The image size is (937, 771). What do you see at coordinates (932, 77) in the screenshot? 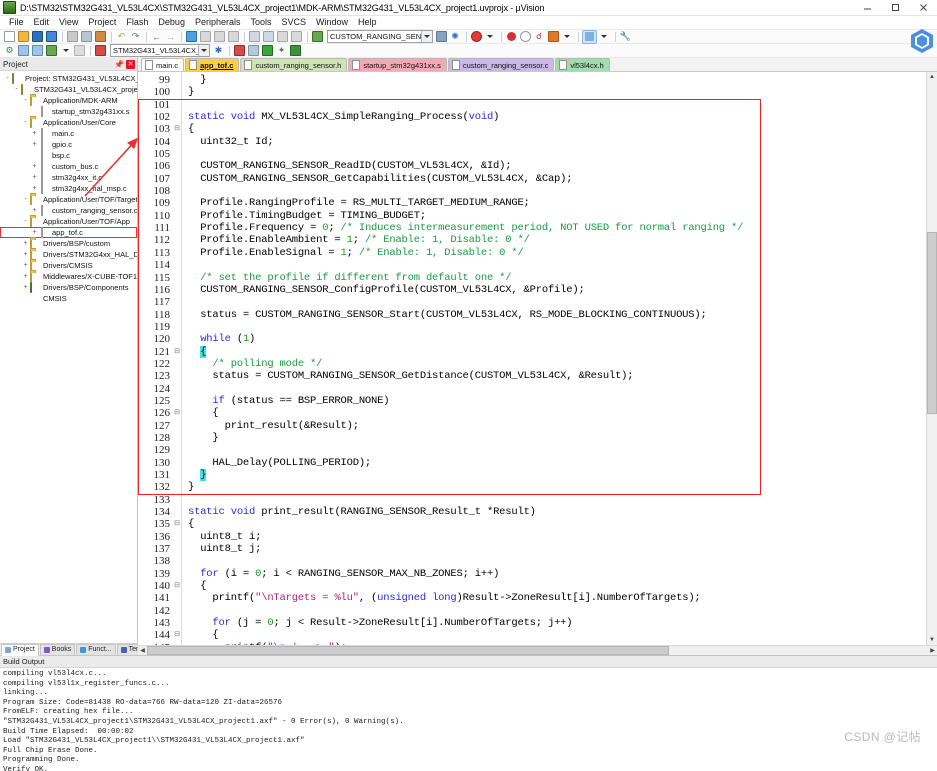
I see `scroll-up-icon: ▲` at bounding box center [932, 77].